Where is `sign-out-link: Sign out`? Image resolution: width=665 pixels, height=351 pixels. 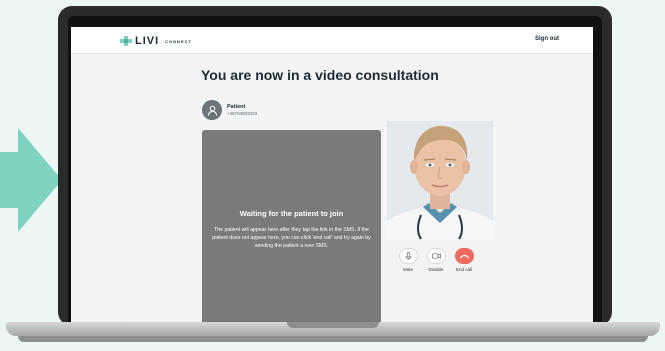 sign-out-link: Sign out is located at coordinates (547, 39).